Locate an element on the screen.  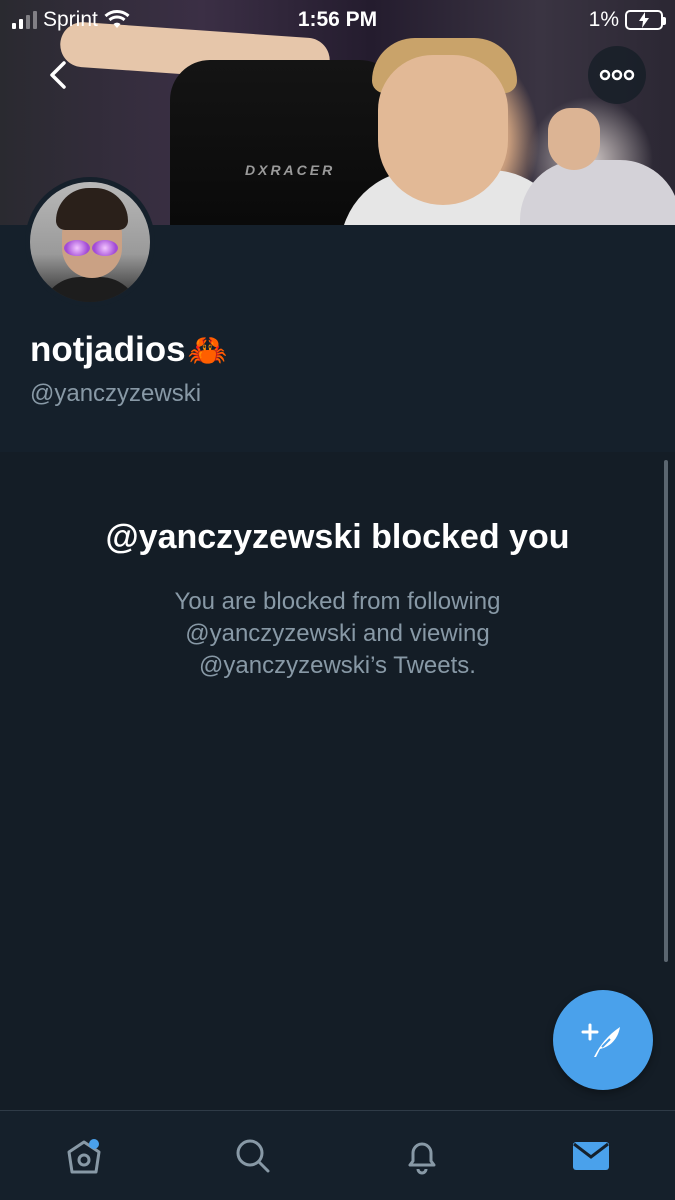
banner-face is located at coordinates (443, 130).